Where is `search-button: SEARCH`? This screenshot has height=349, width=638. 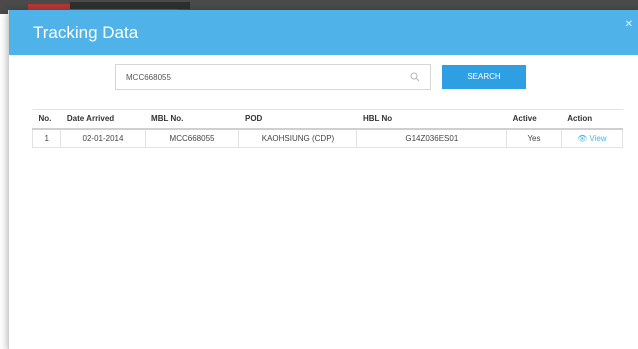 search-button: SEARCH is located at coordinates (484, 77).